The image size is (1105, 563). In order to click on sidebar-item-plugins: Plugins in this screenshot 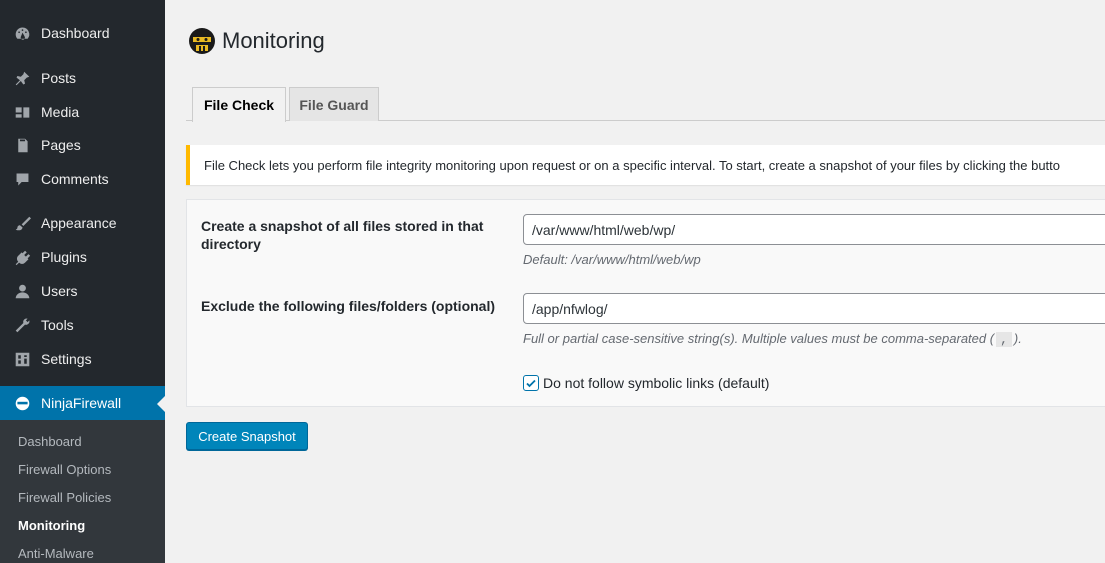, I will do `click(82, 257)`.